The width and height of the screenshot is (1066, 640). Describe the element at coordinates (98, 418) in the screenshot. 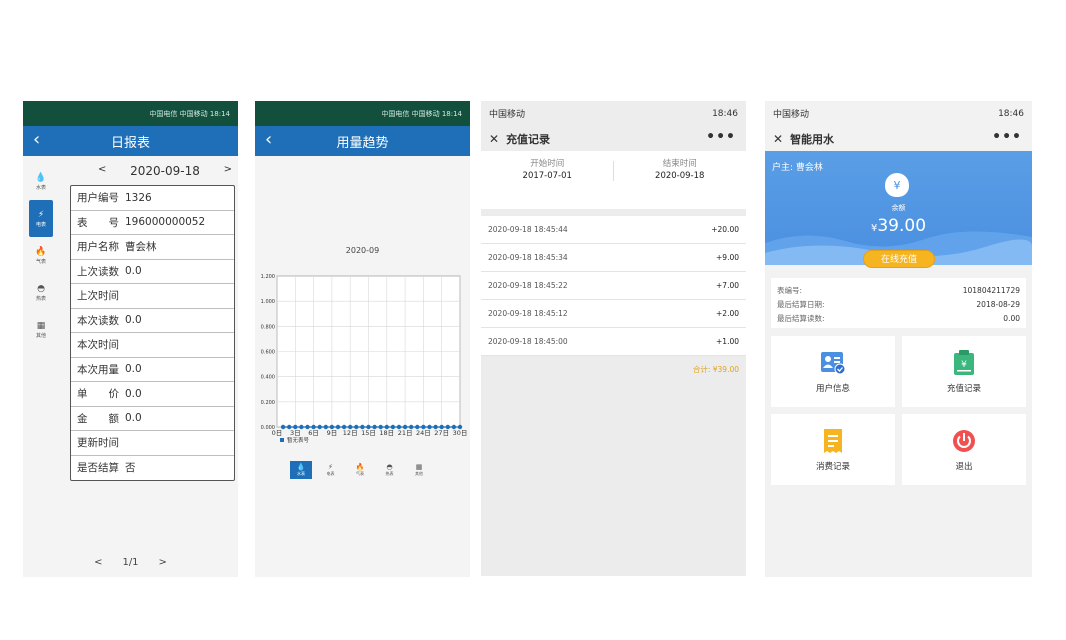

I see `row-label: 金 额` at that location.